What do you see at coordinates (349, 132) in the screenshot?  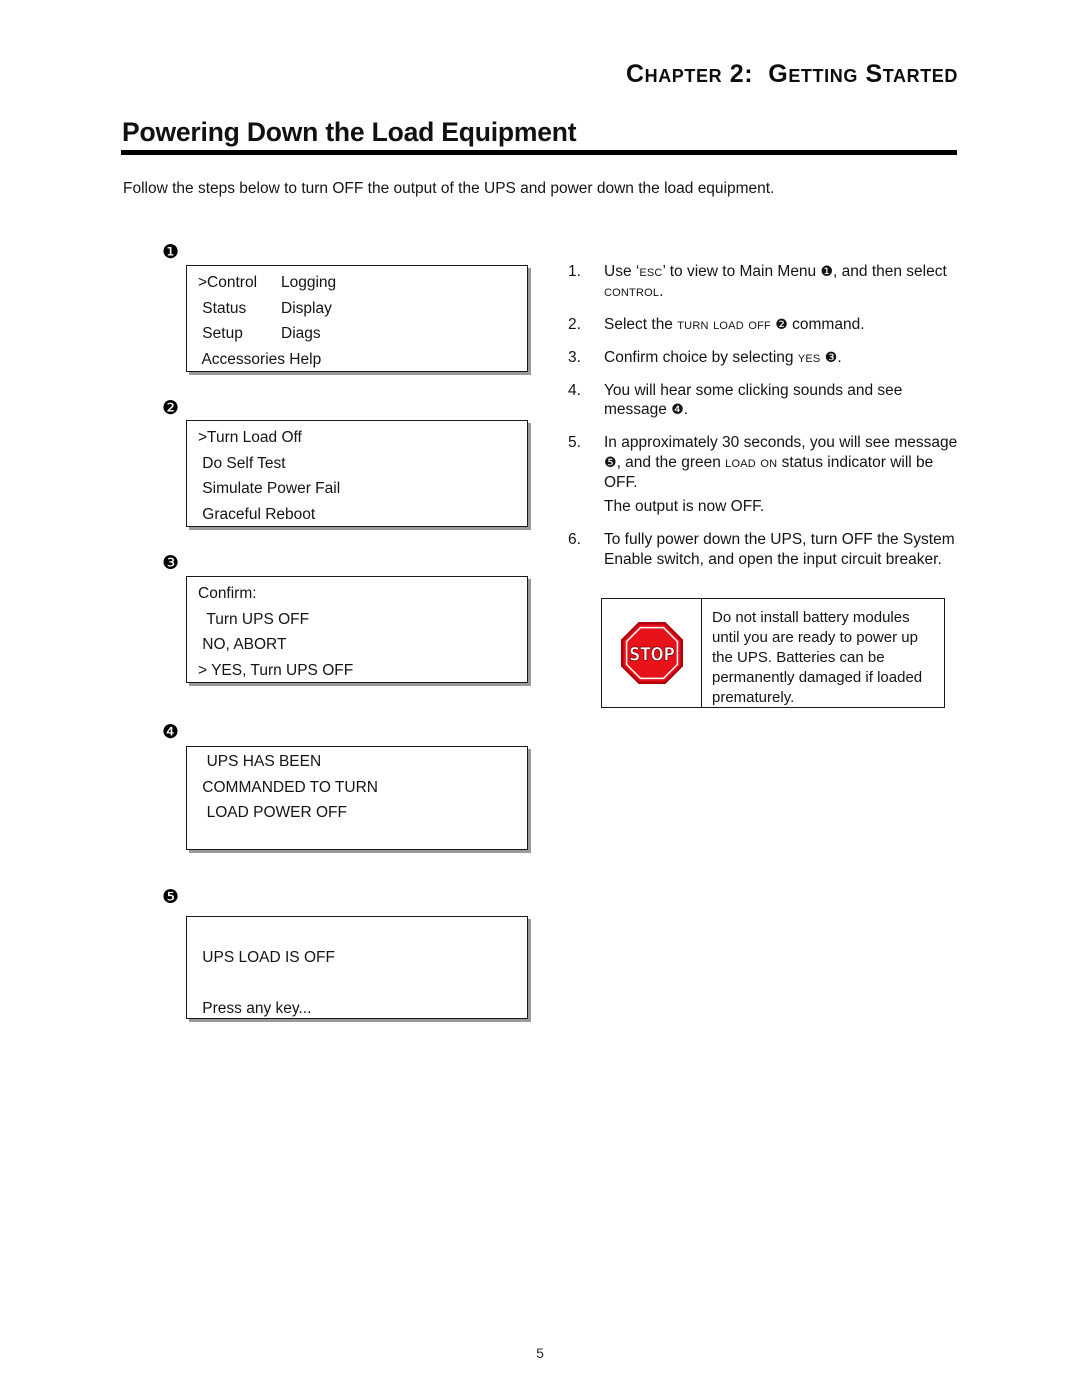 I see `page-title: Powering Down the Load Equipment` at bounding box center [349, 132].